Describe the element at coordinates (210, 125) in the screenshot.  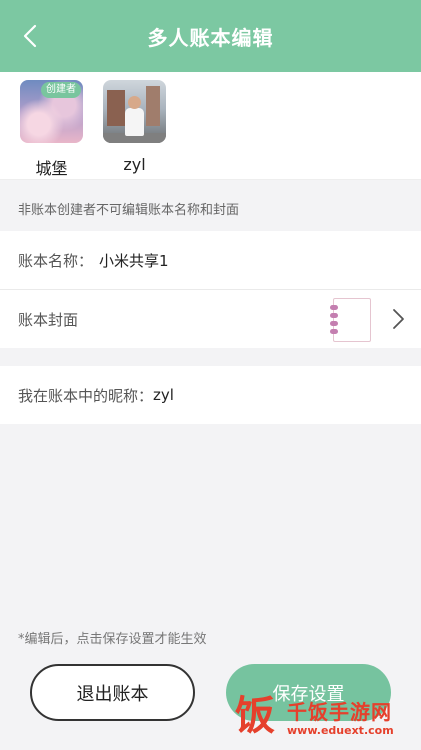
I see `member-list: 创建者 城堡 zyl` at that location.